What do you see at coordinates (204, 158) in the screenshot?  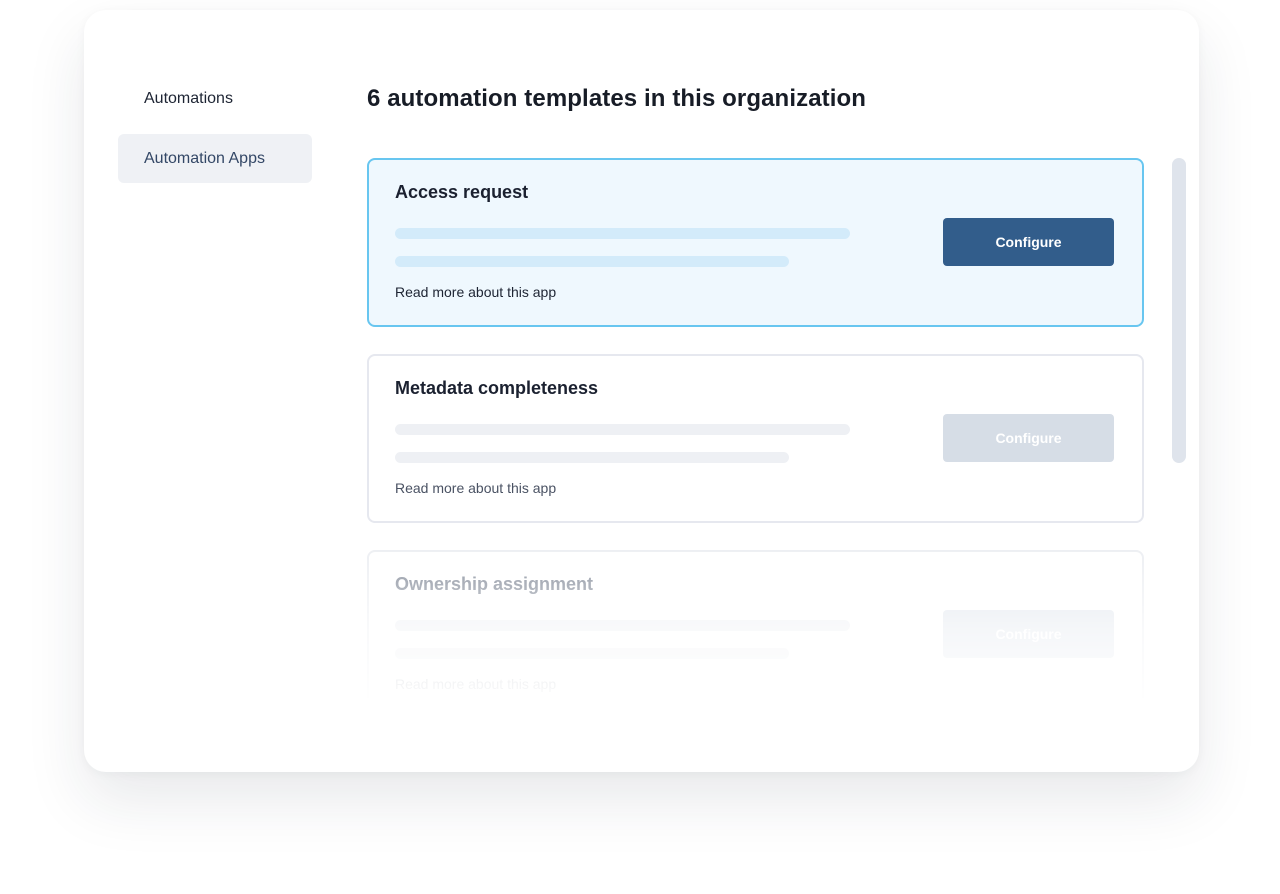 I see `sidebar-item-label: Automation Apps` at bounding box center [204, 158].